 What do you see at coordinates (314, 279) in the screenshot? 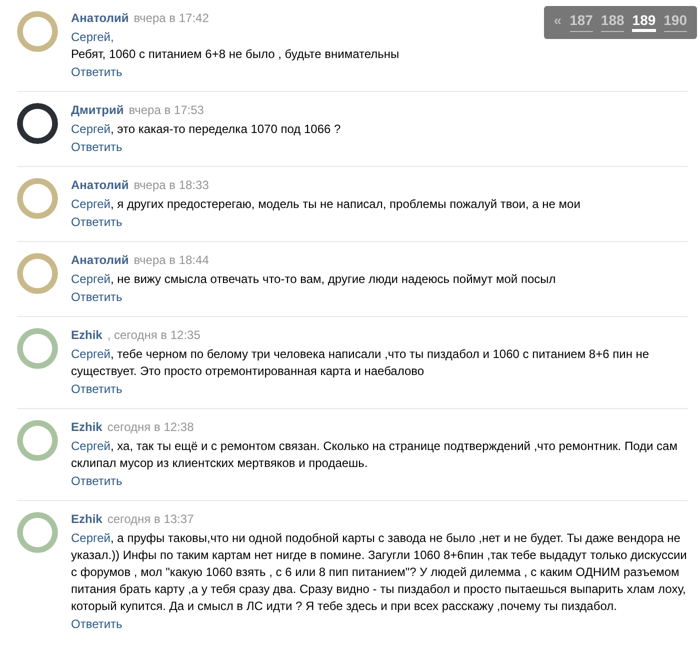
I see `comment-text: Сергей, не вижу смысла отвечать что-то вам, другие люди надеюсь поймут мой посыл` at bounding box center [314, 279].